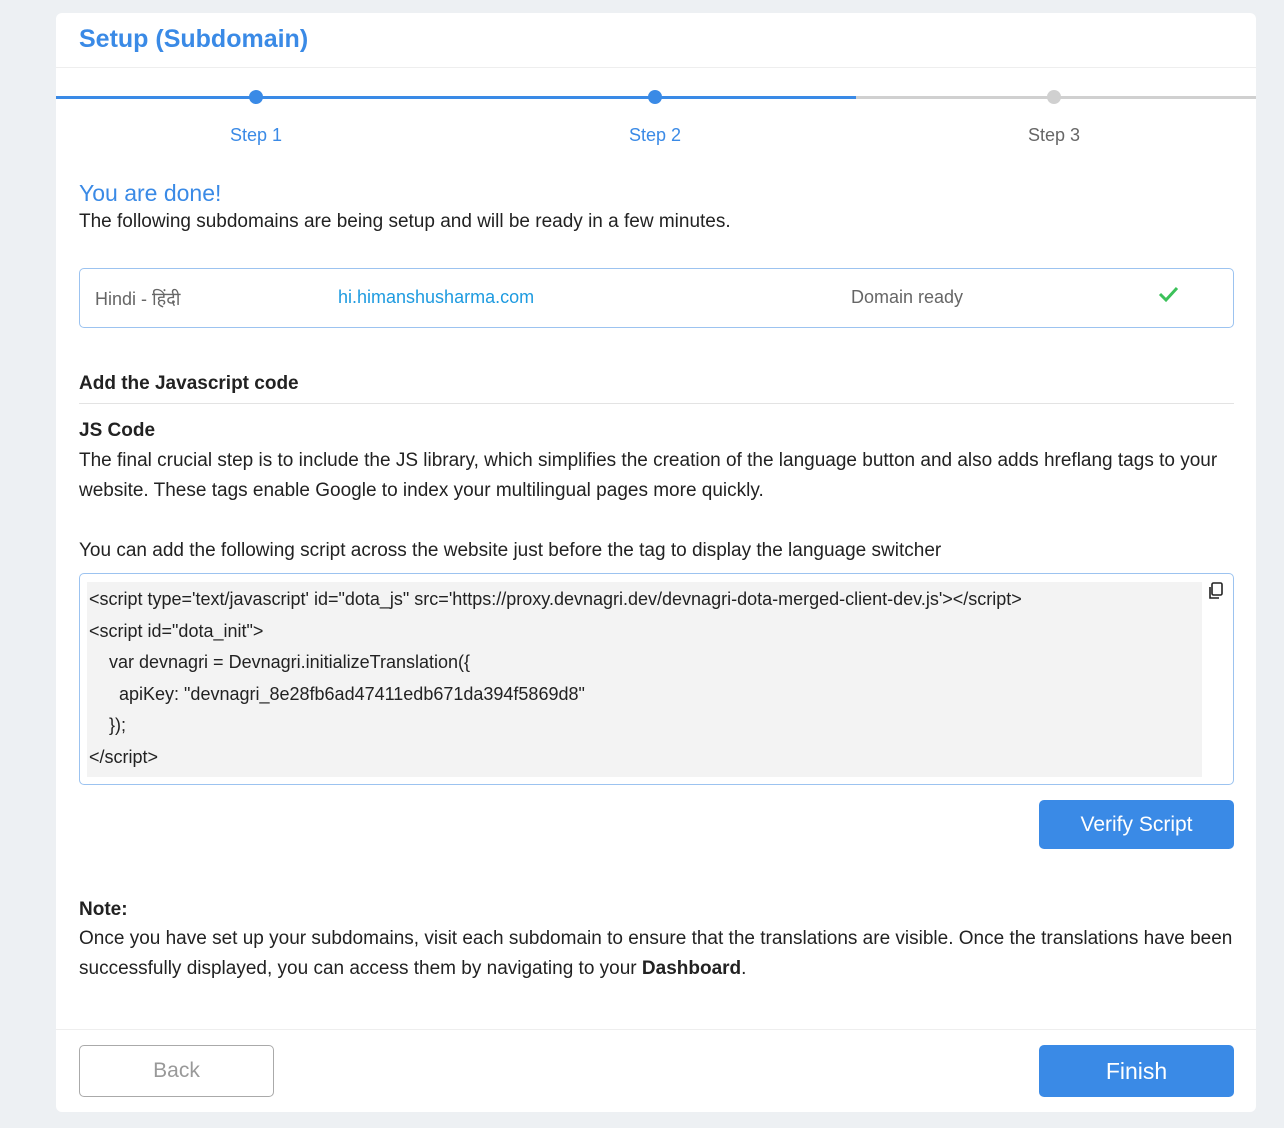 Image resolution: width=1284 pixels, height=1128 pixels. Describe the element at coordinates (194, 39) in the screenshot. I see `page-title: Setup (Subdomain)` at that location.